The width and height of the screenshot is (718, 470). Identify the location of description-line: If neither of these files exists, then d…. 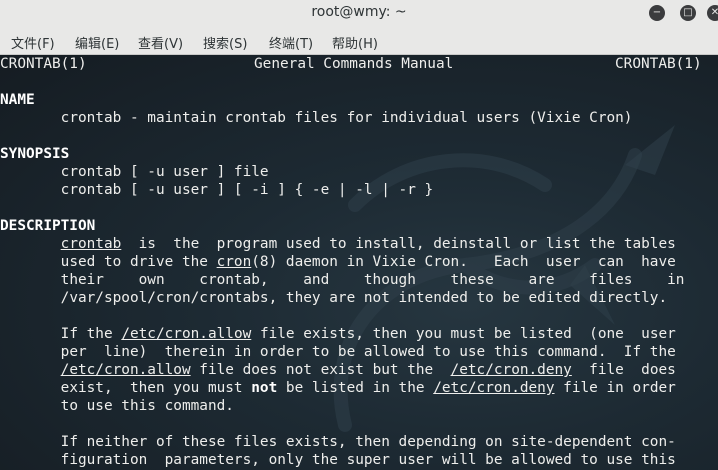
(359, 442).